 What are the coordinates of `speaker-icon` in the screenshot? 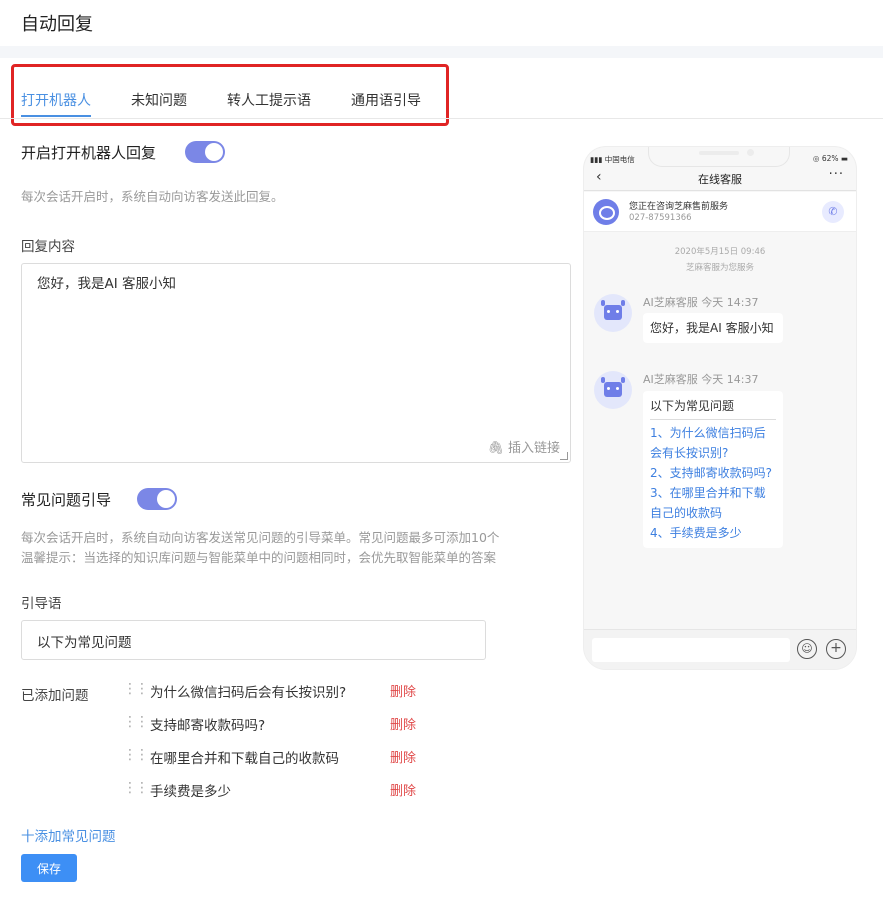 It's located at (719, 153).